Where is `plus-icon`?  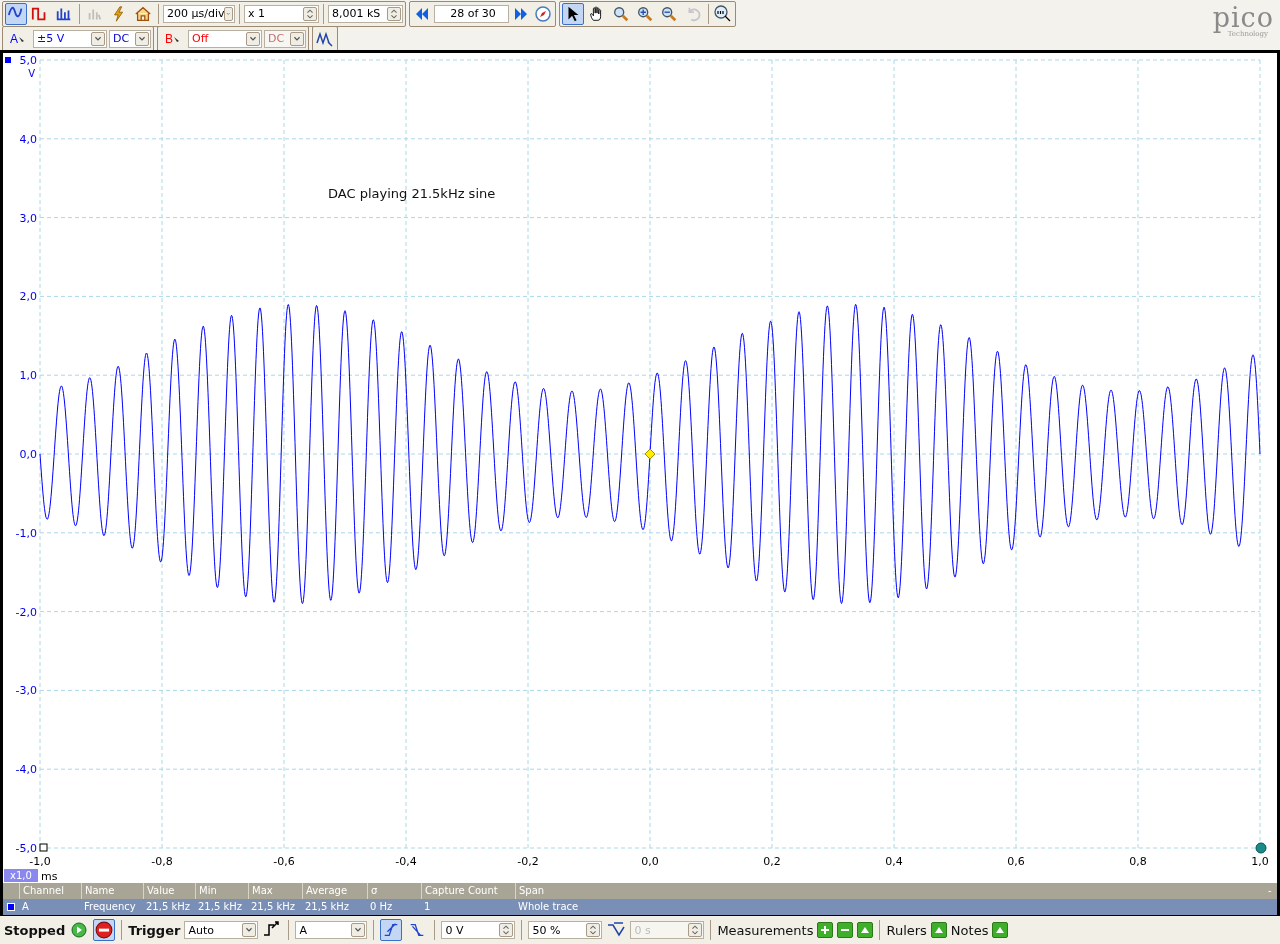 plus-icon is located at coordinates (825, 930).